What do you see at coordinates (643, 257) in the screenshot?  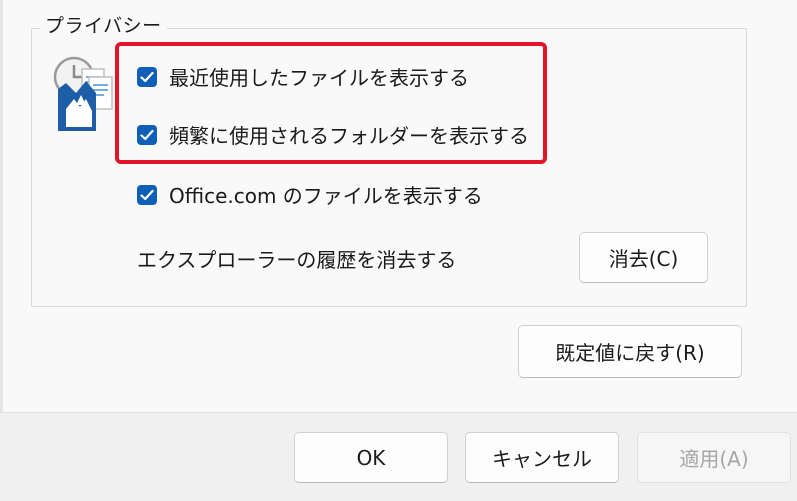 I see `clear-button: 消去(C)` at bounding box center [643, 257].